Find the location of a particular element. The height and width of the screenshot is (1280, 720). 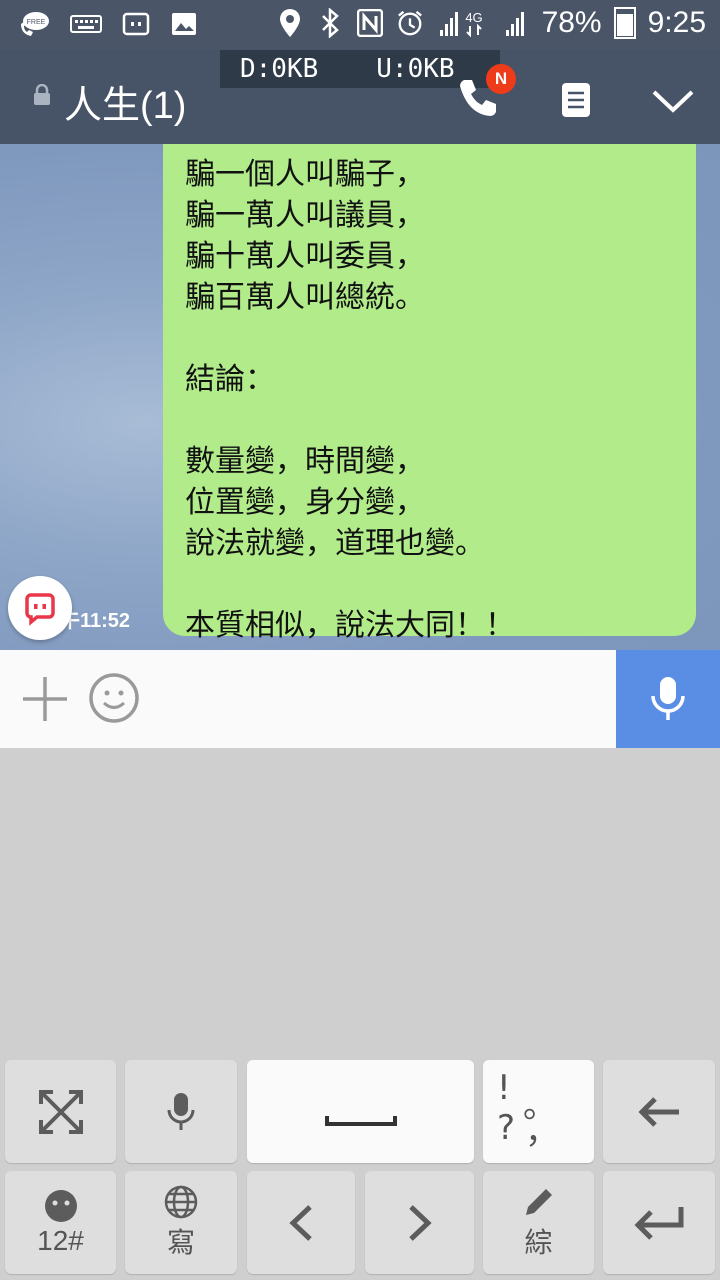

battery-percent: 78% is located at coordinates (571, 22).